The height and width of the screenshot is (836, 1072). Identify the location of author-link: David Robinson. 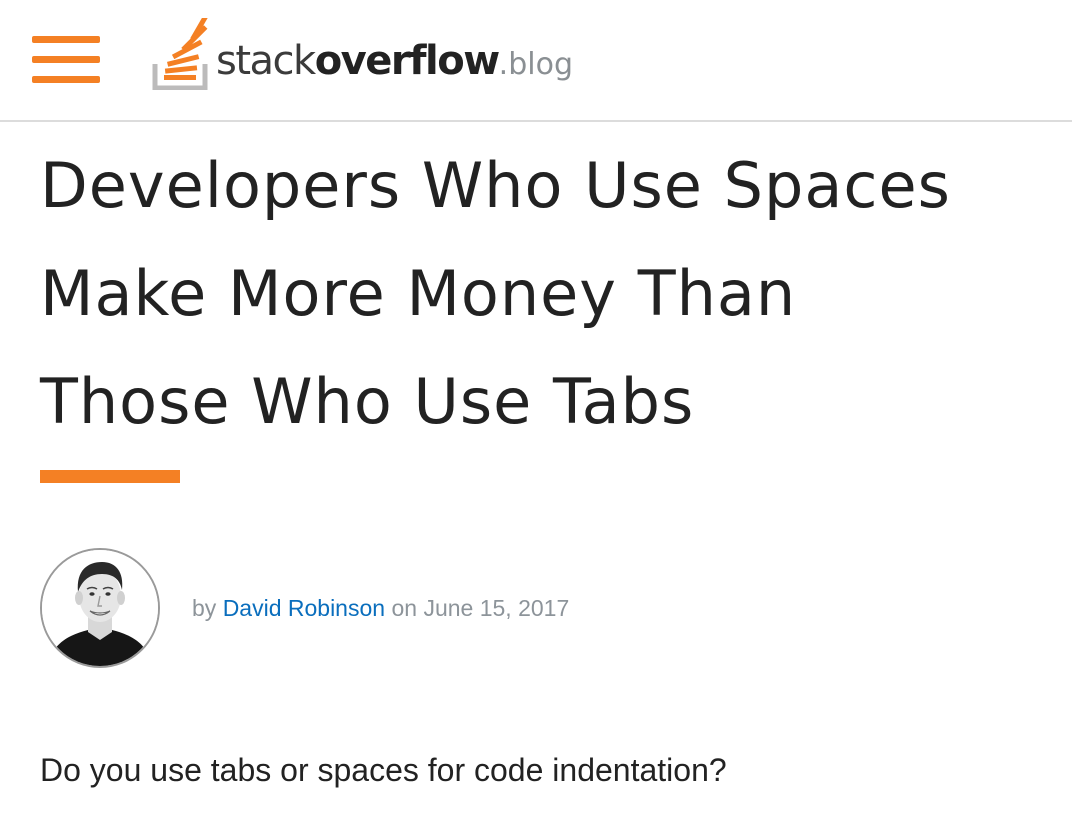
(304, 608).